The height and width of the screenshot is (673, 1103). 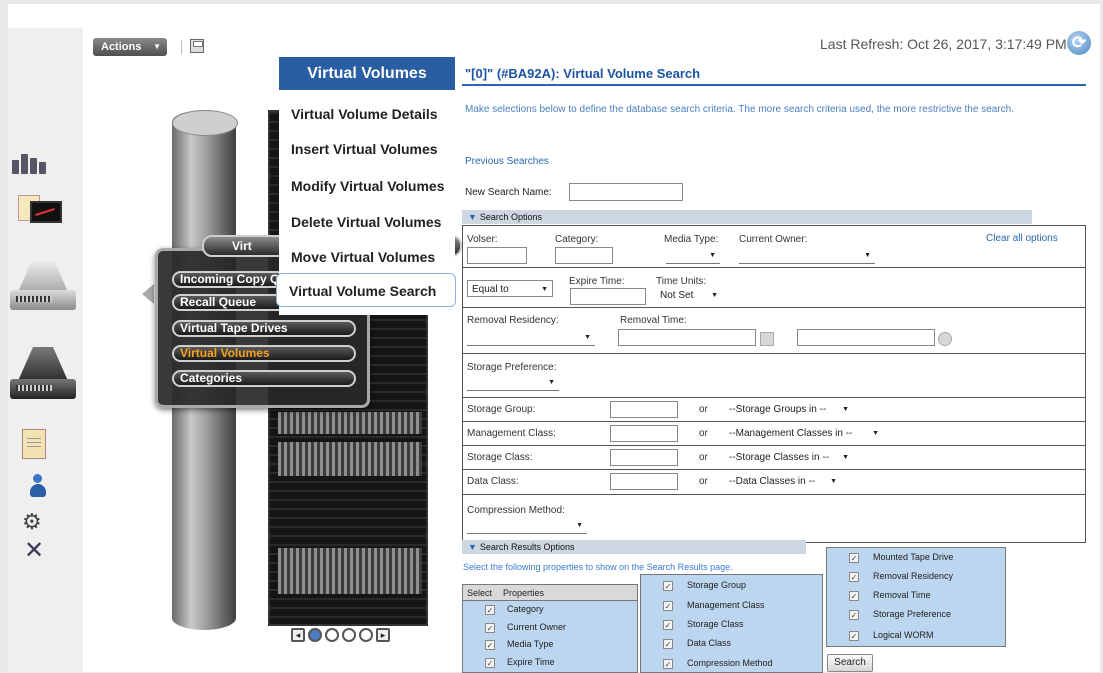 What do you see at coordinates (707, 663) in the screenshot?
I see `list-item: ✓ Compression Method` at bounding box center [707, 663].